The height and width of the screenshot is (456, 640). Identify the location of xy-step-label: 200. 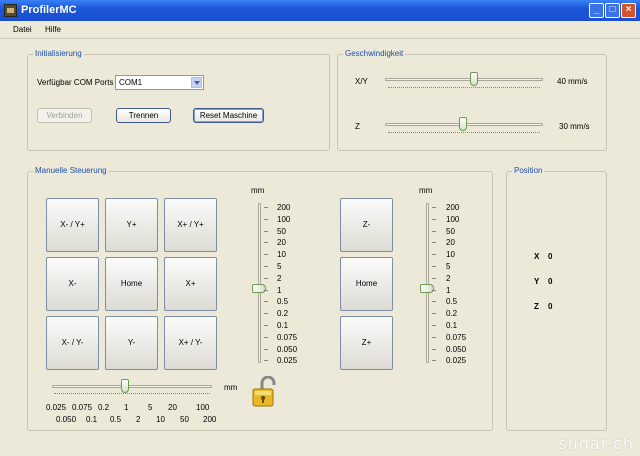
(284, 207).